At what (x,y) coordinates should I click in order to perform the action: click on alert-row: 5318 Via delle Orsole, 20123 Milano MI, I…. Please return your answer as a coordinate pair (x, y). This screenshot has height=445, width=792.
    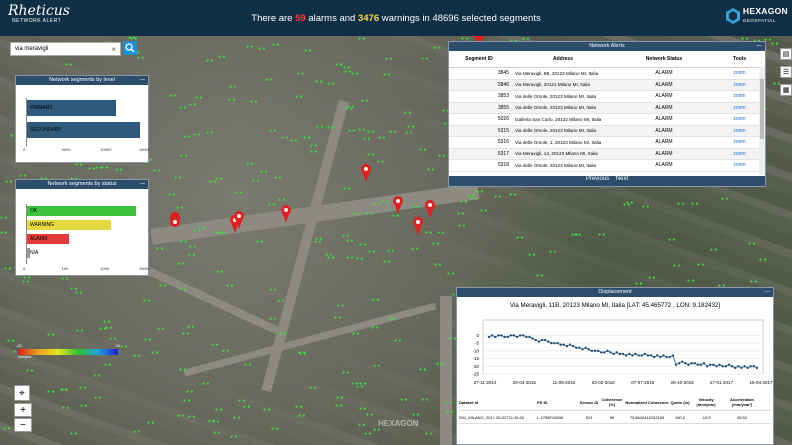
    Looking at the image, I should click on (607, 166).